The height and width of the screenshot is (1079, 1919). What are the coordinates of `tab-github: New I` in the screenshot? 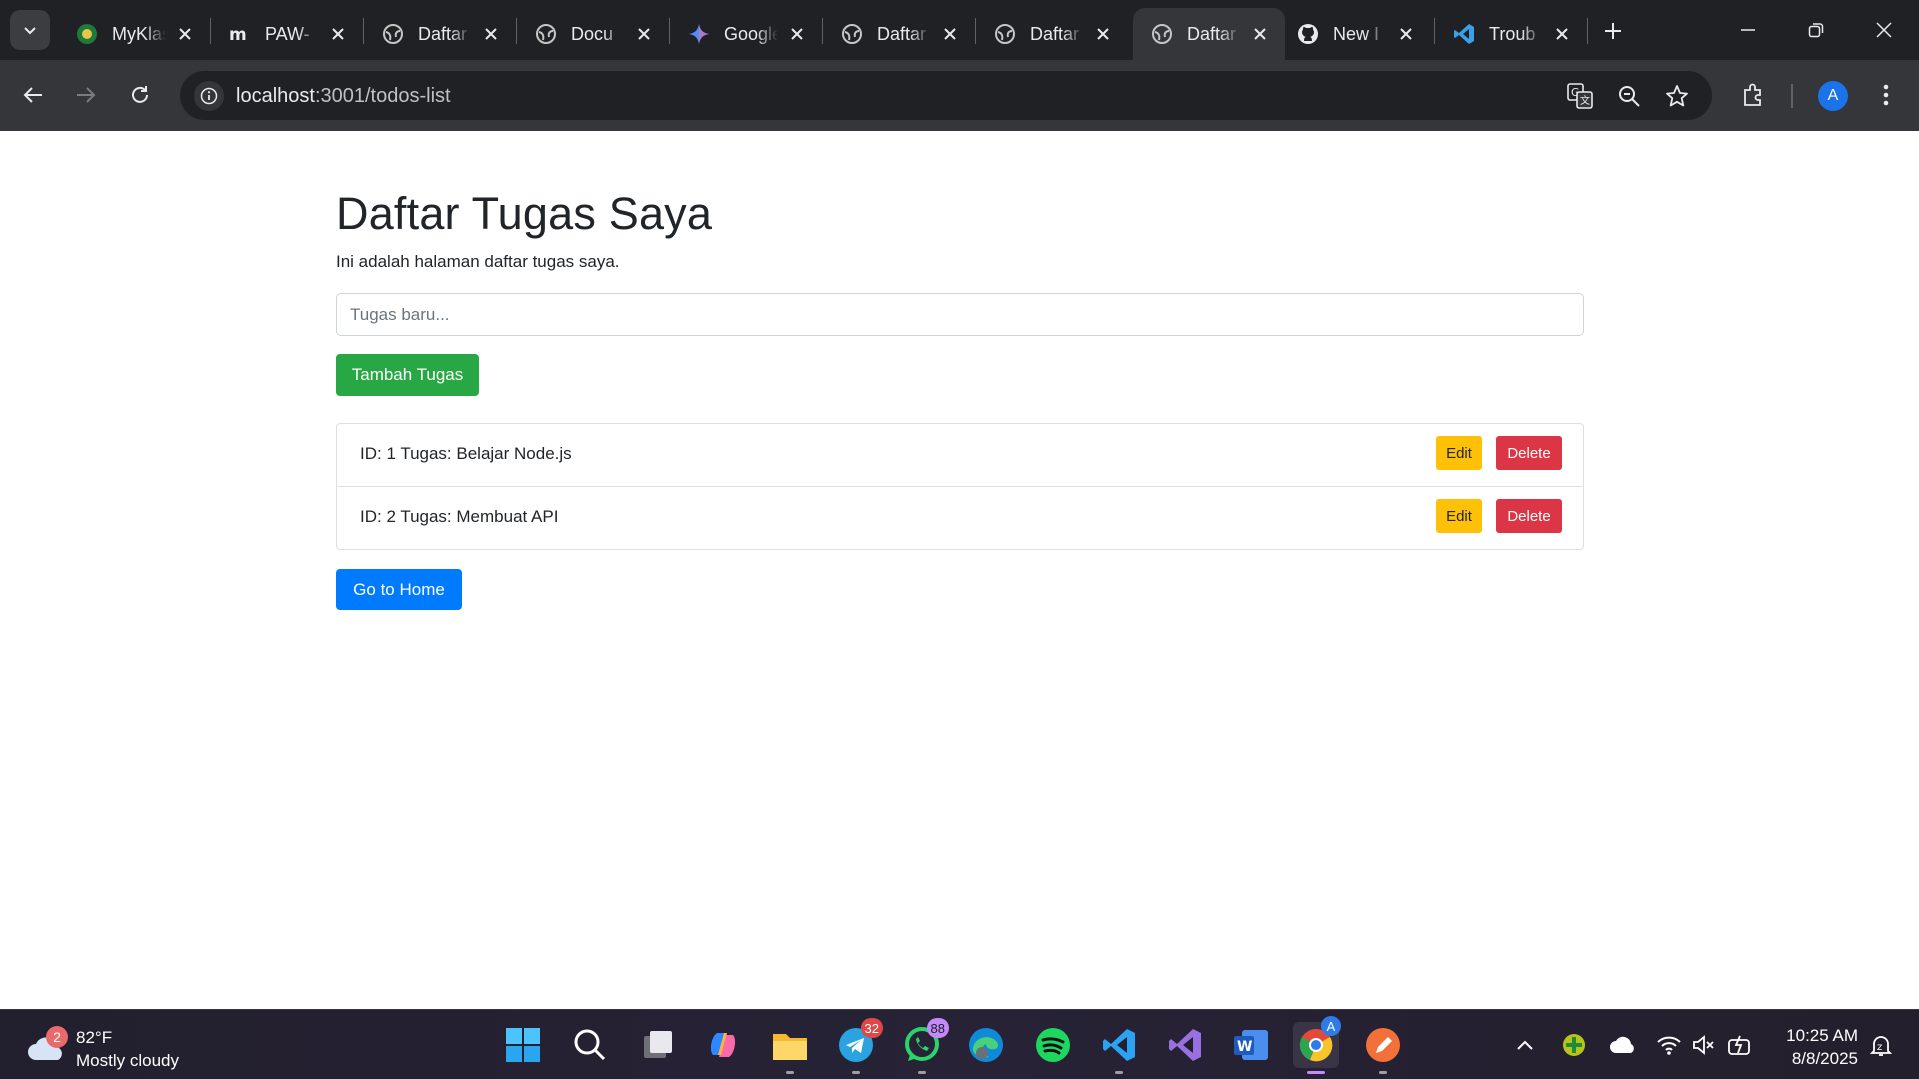 It's located at (1355, 34).